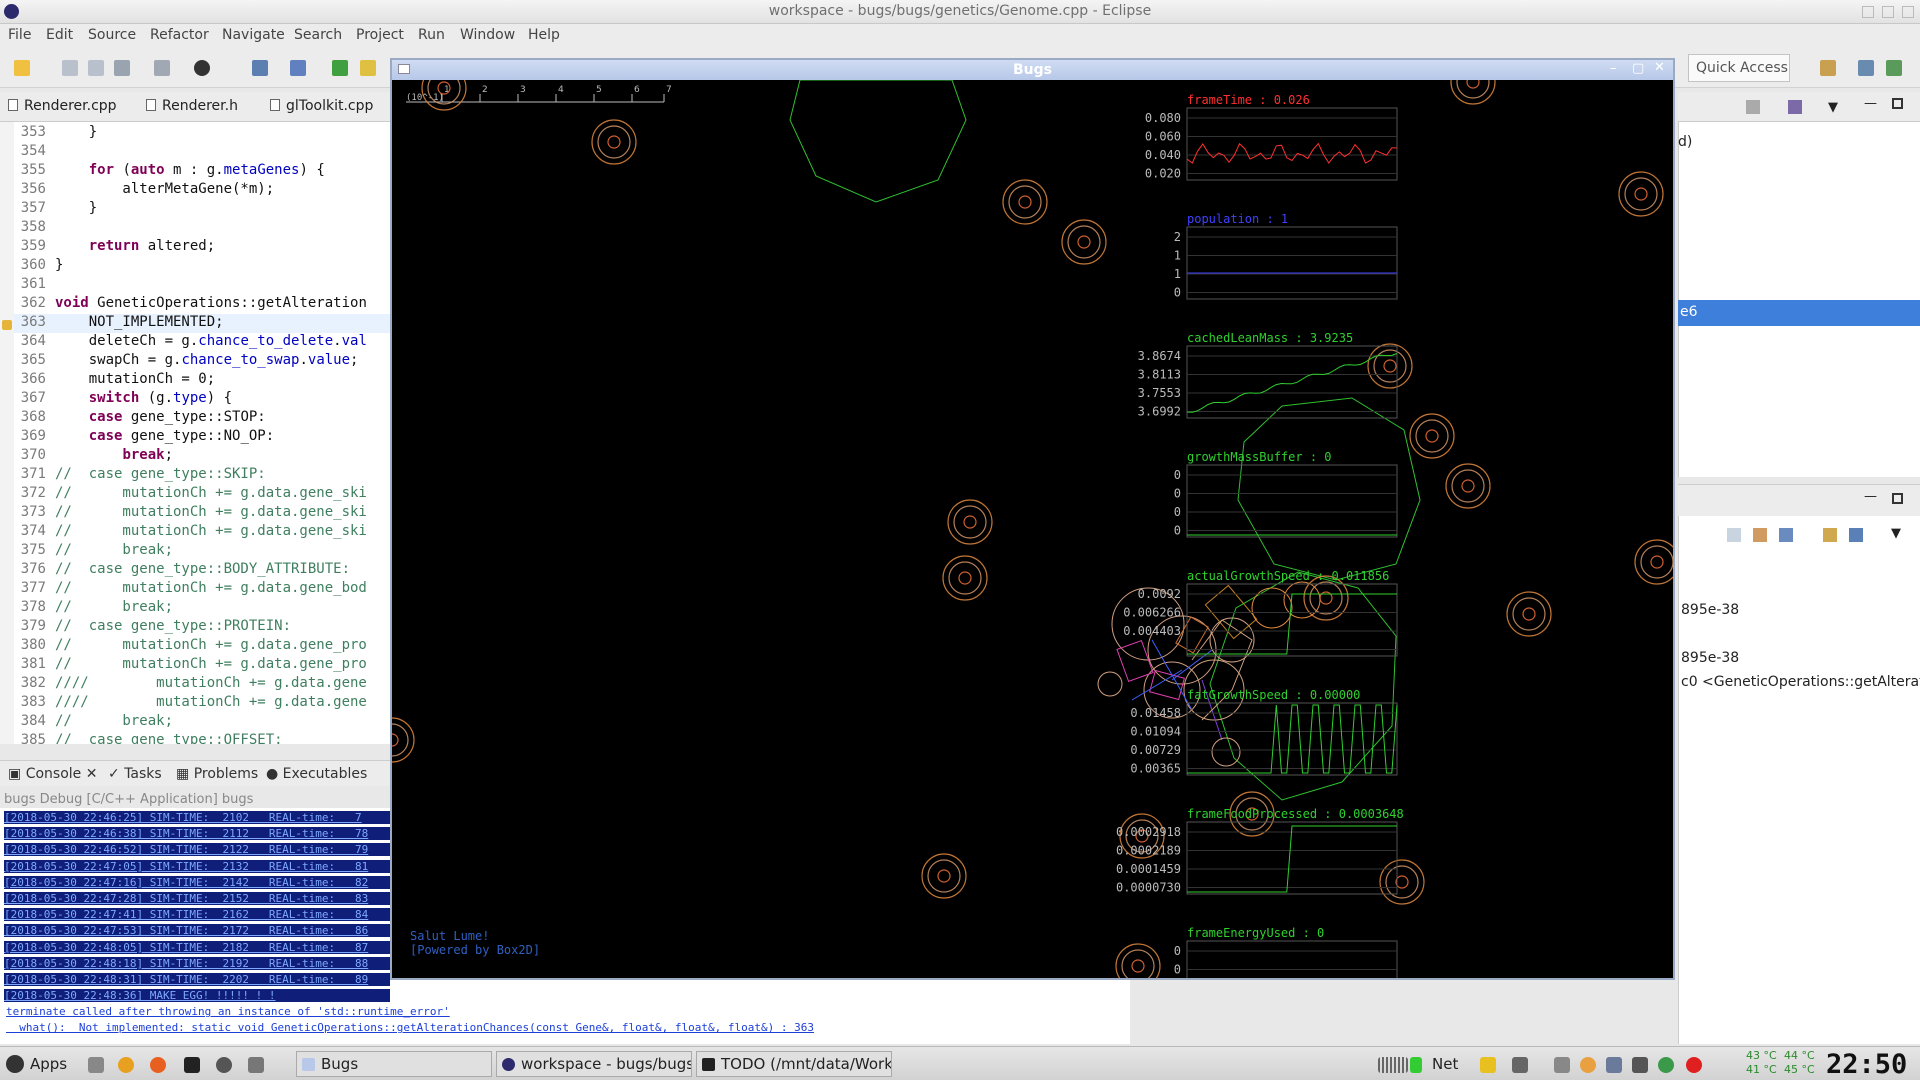 The height and width of the screenshot is (1080, 1920). Describe the element at coordinates (48, 1064) in the screenshot. I see `apps-label: Apps` at that location.